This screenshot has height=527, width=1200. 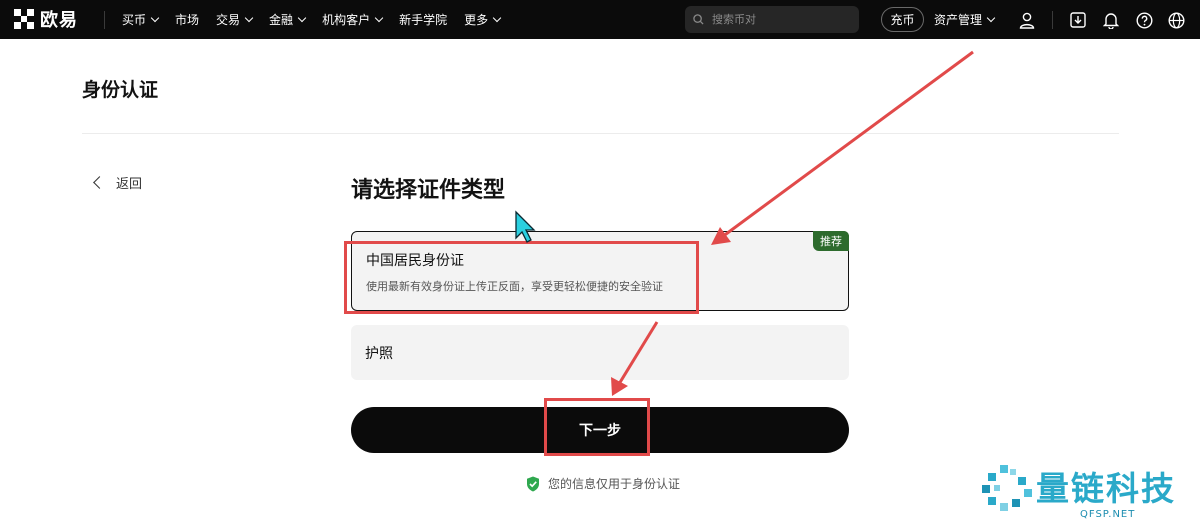 I want to click on asset-management-menu: 资产管理, so click(x=965, y=19).